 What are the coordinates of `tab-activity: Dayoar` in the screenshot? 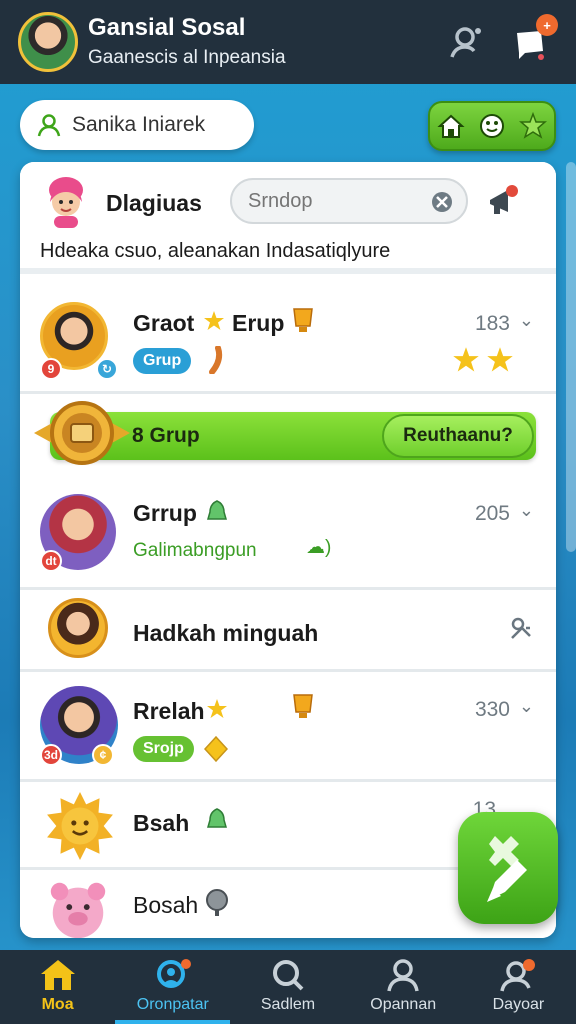 It's located at (518, 987).